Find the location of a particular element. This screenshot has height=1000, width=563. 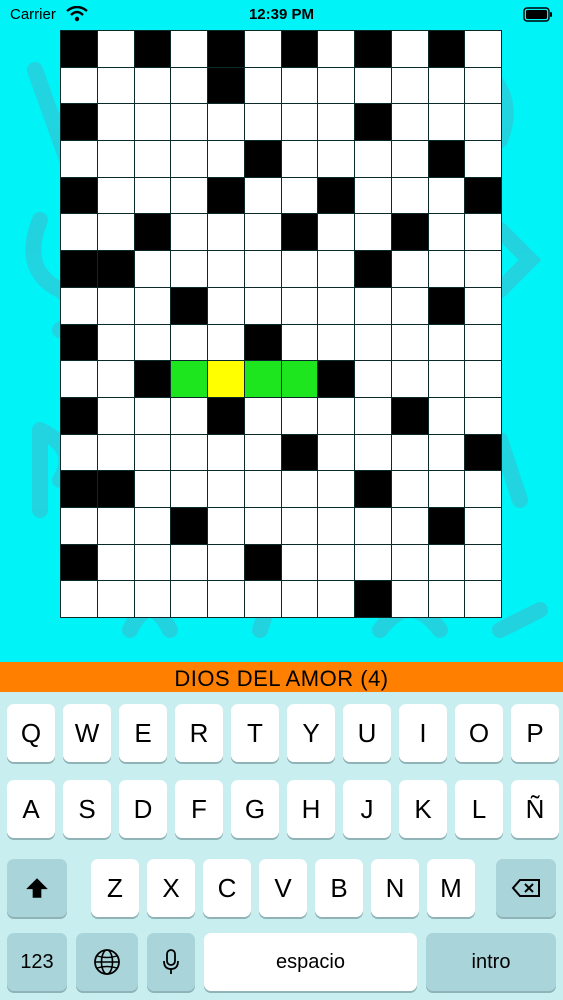

key-row2-4: G is located at coordinates (255, 809).